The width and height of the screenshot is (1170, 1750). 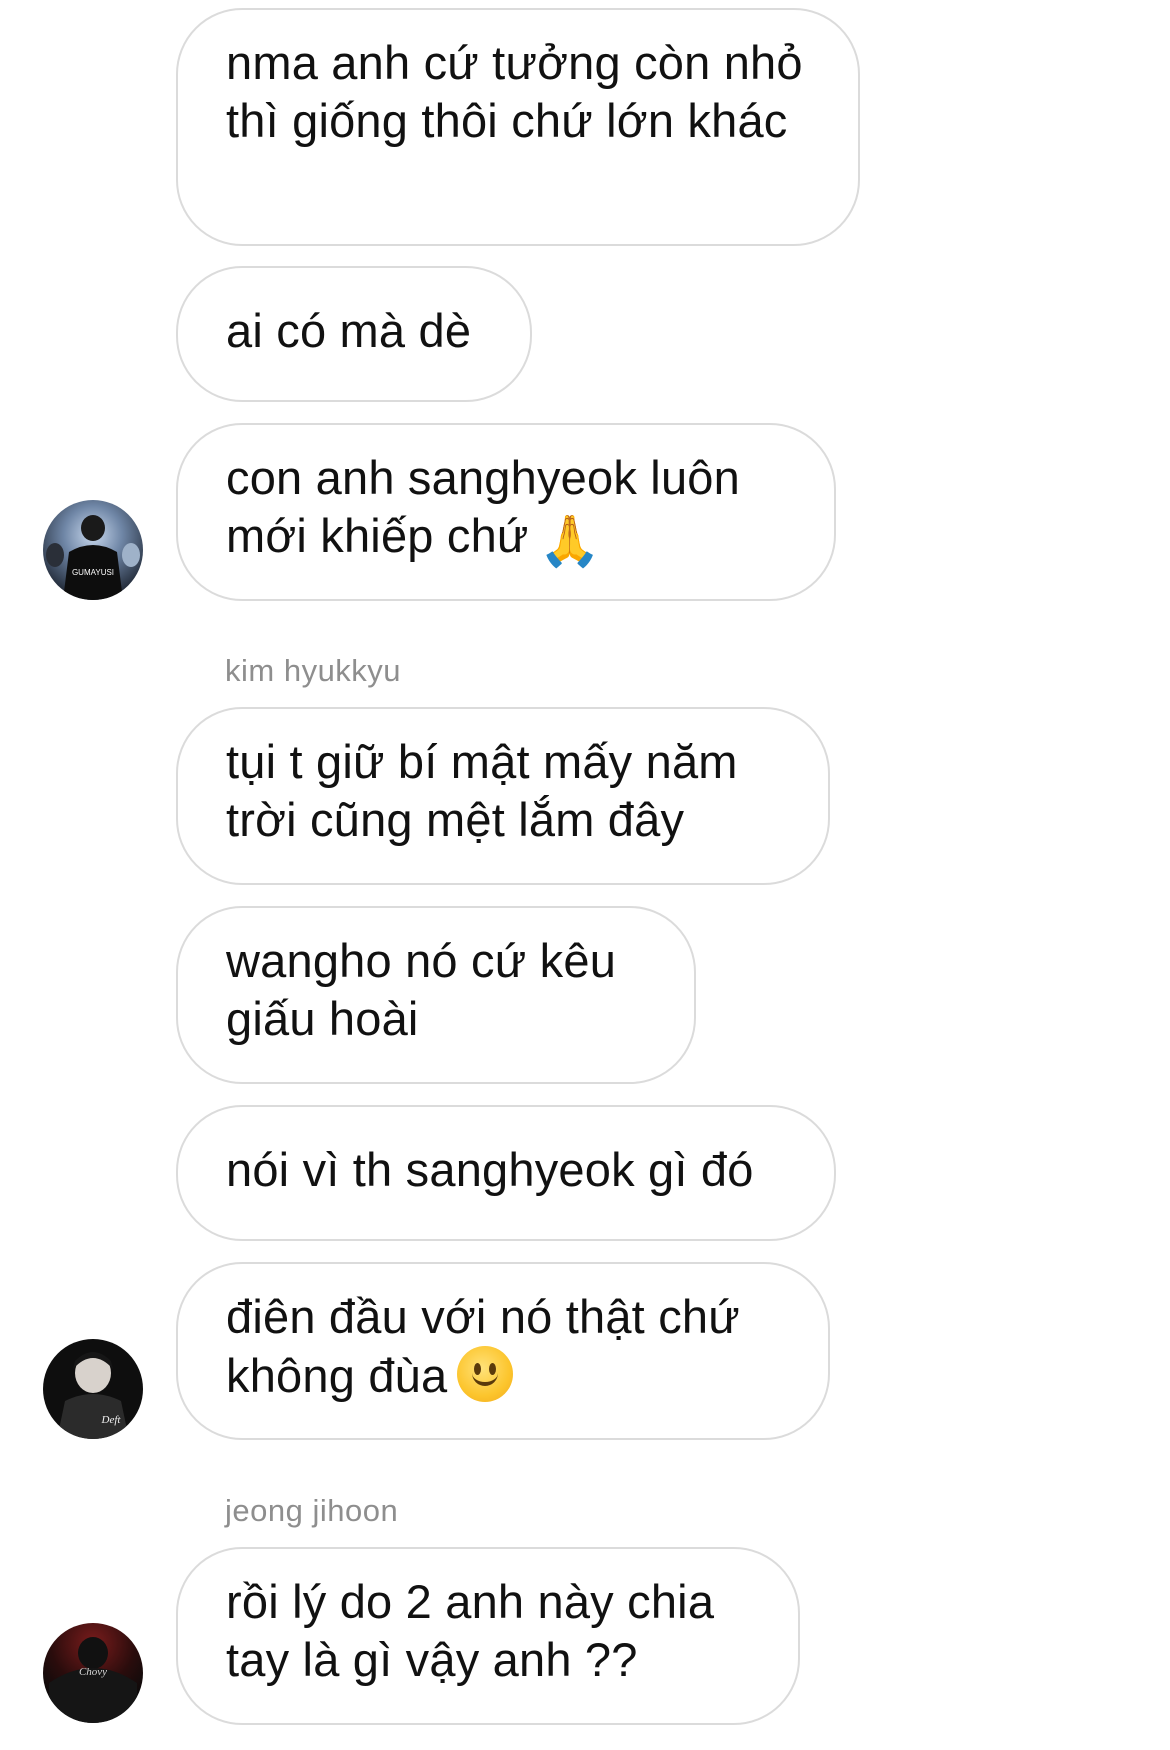 What do you see at coordinates (313, 670) in the screenshot?
I see `sender-name: kim hyukkyu` at bounding box center [313, 670].